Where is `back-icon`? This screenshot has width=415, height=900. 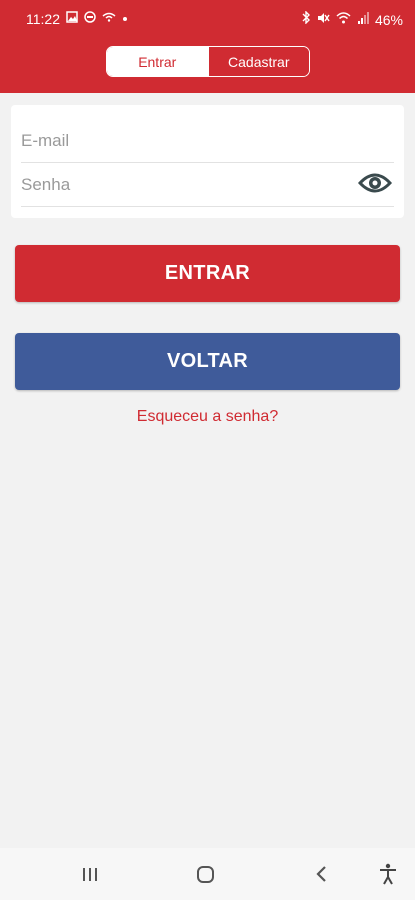 back-icon is located at coordinates (322, 874).